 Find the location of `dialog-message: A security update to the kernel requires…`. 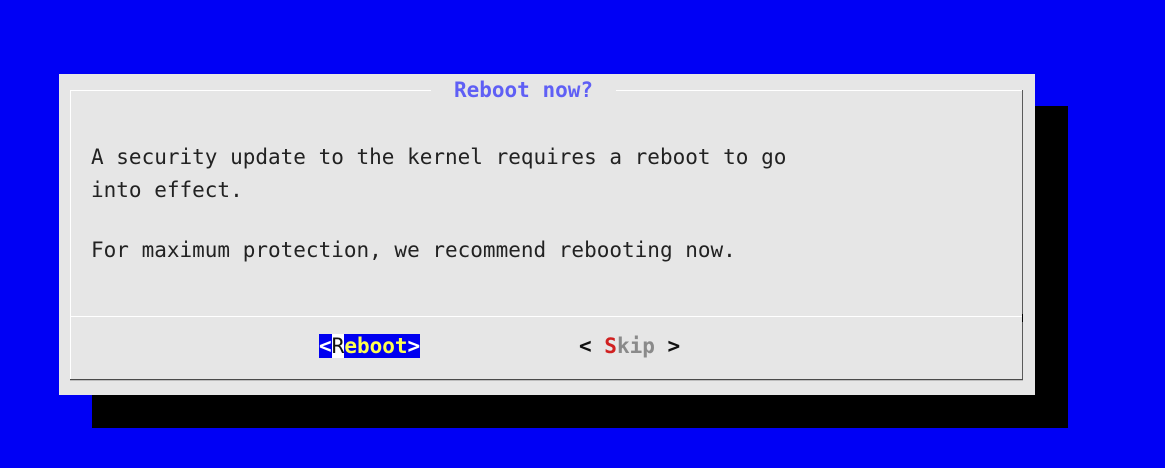

dialog-message: A security update to the kernel requires… is located at coordinates (439, 173).